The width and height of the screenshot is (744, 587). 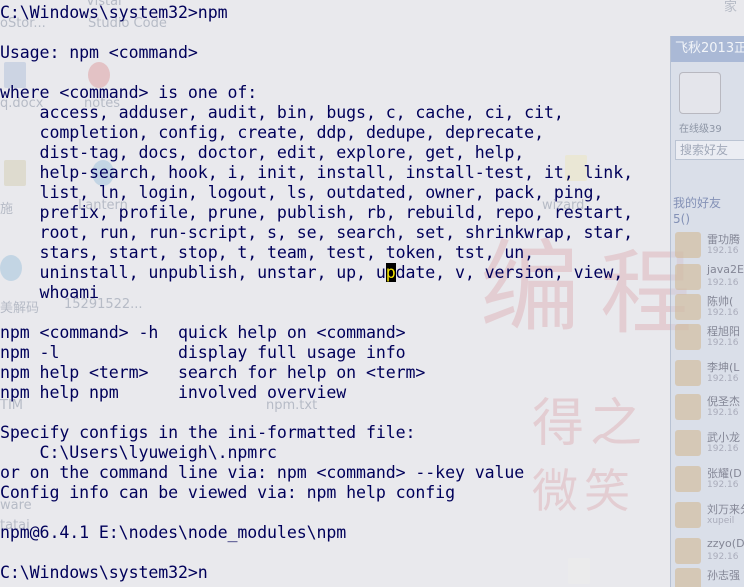 I want to click on console-prompt: C:\Windows\system32>n, so click(x=372, y=573).